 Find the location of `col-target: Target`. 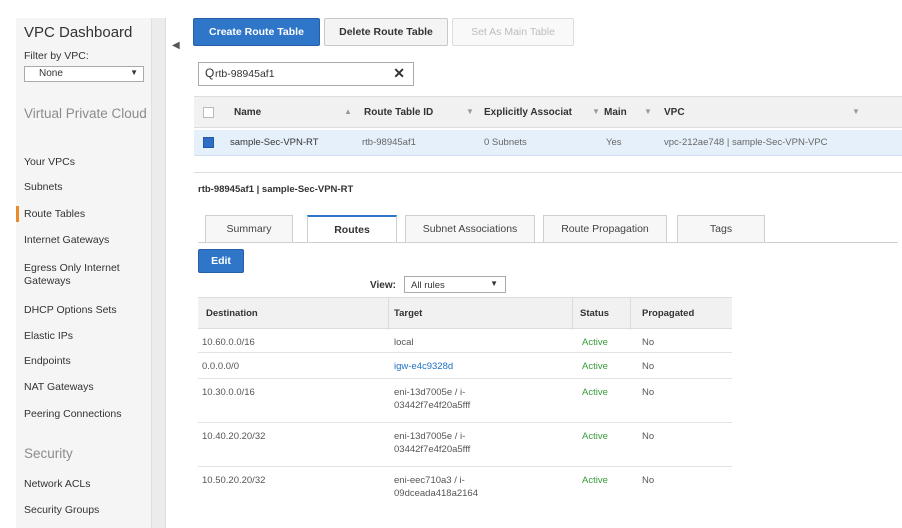

col-target: Target is located at coordinates (408, 313).